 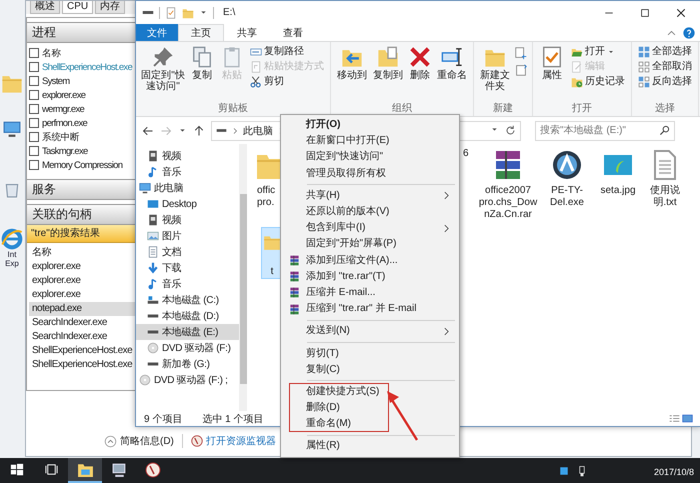 I want to click on tab: 内存, so click(x=110, y=7).